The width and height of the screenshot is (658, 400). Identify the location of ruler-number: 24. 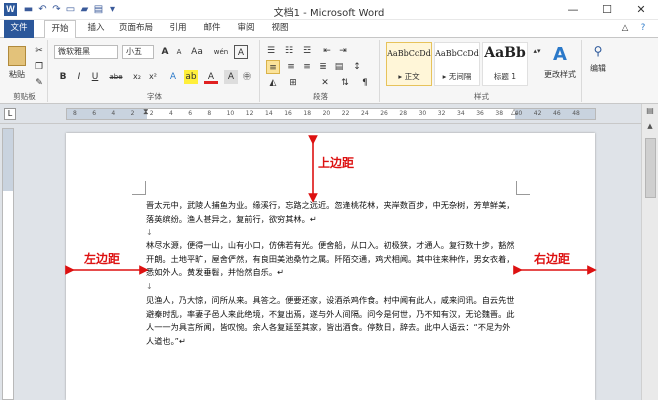
(365, 113).